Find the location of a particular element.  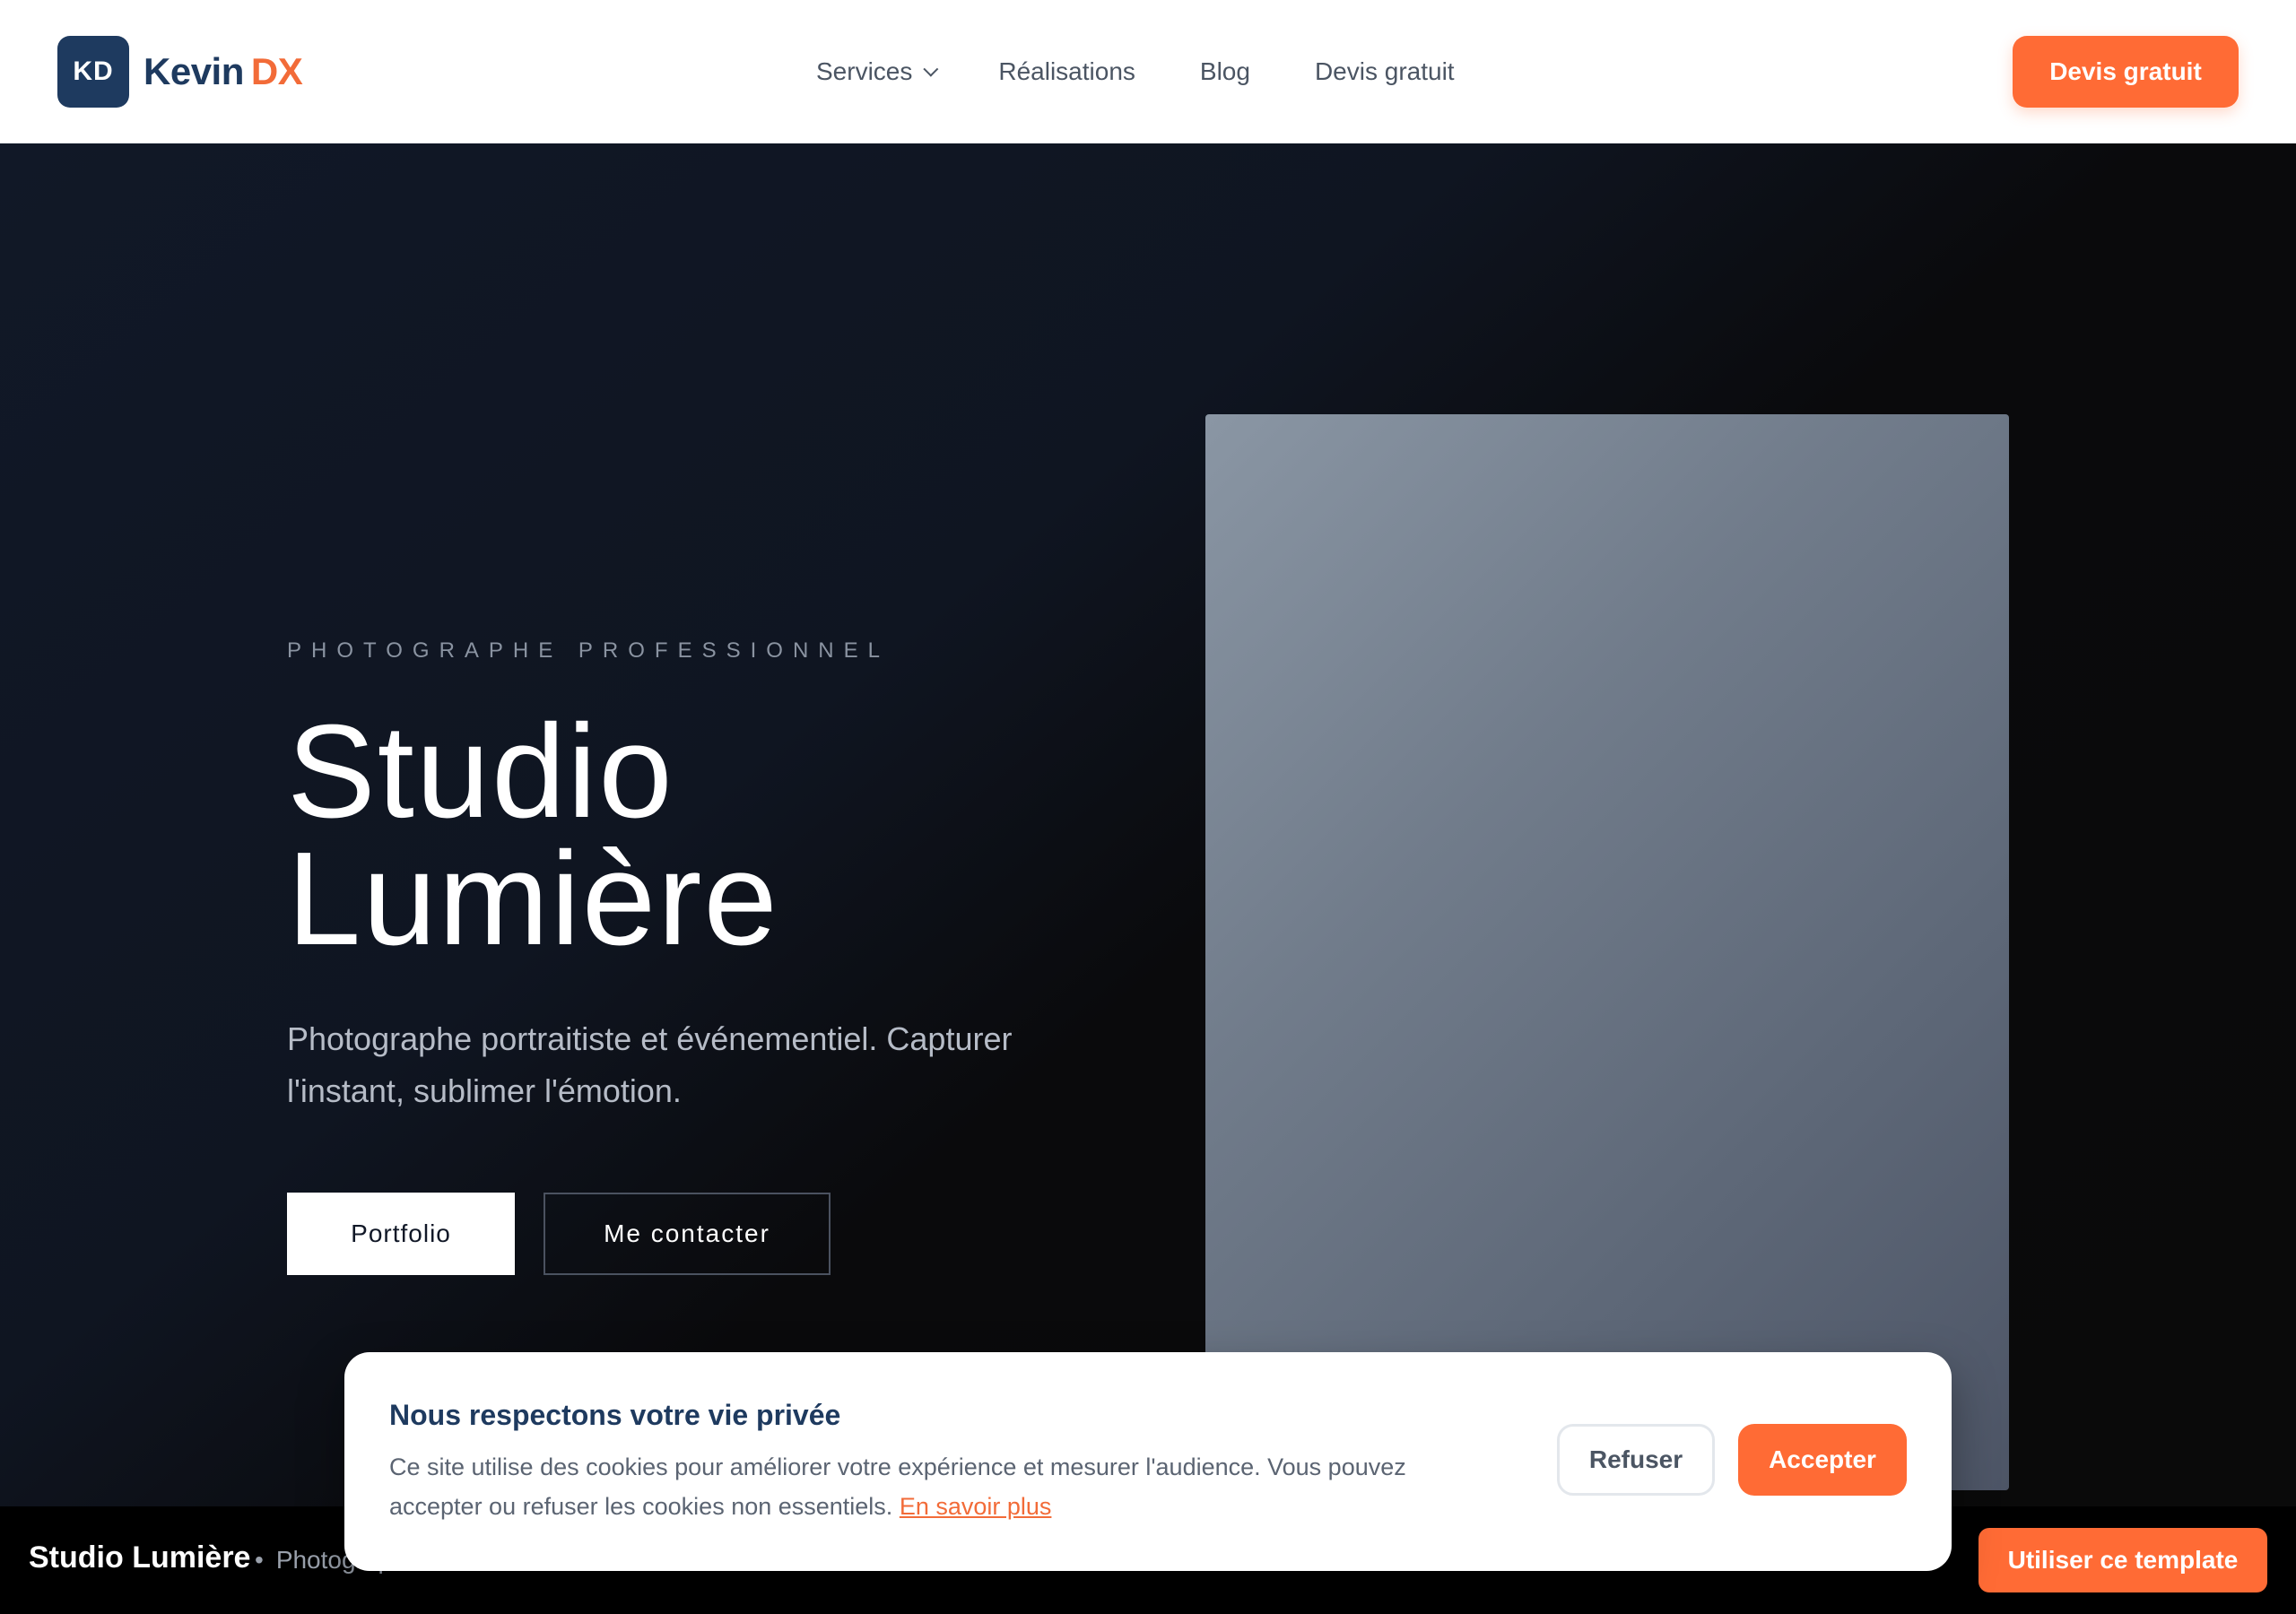

logo-accent: DX is located at coordinates (276, 71).